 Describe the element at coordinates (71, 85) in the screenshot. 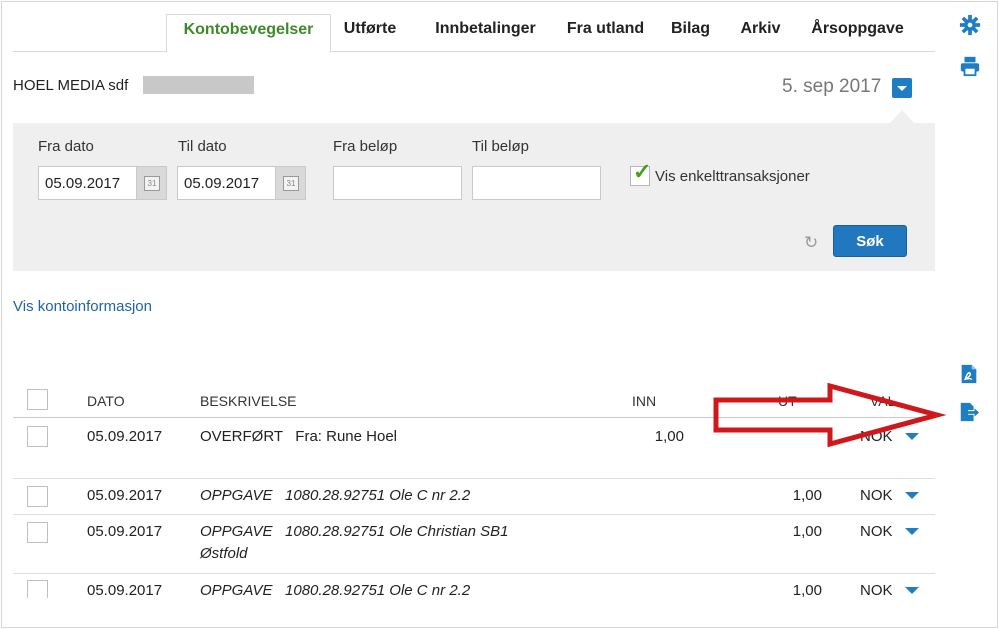

I see `account-name: HOEL MEDIA sdf` at that location.